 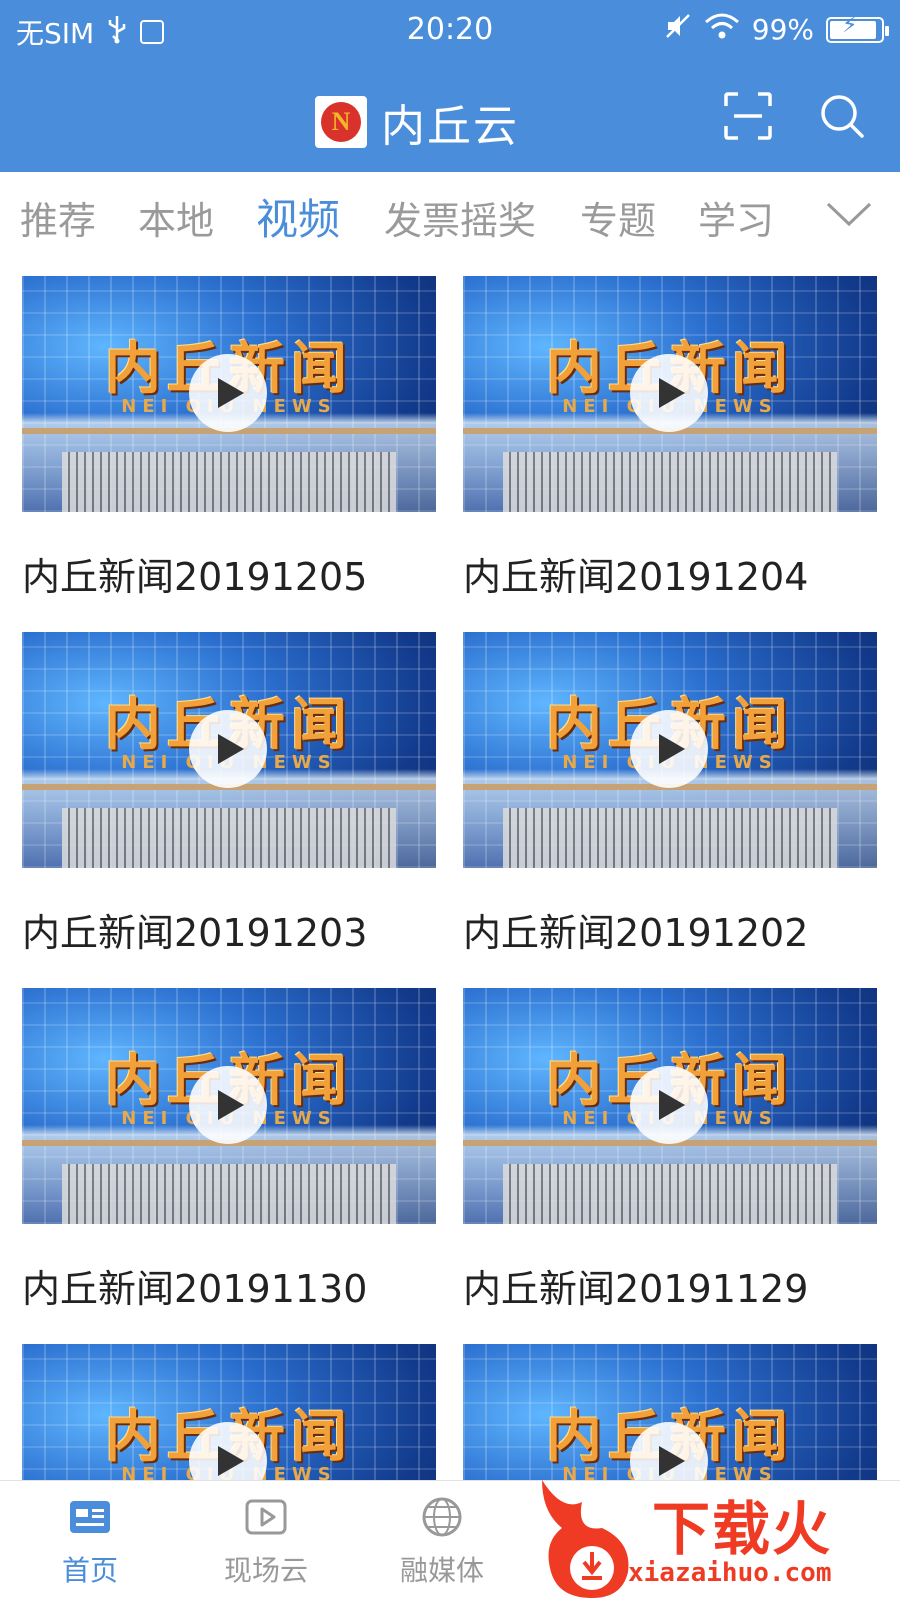 I want to click on expand-tabs-button, so click(x=849, y=214).